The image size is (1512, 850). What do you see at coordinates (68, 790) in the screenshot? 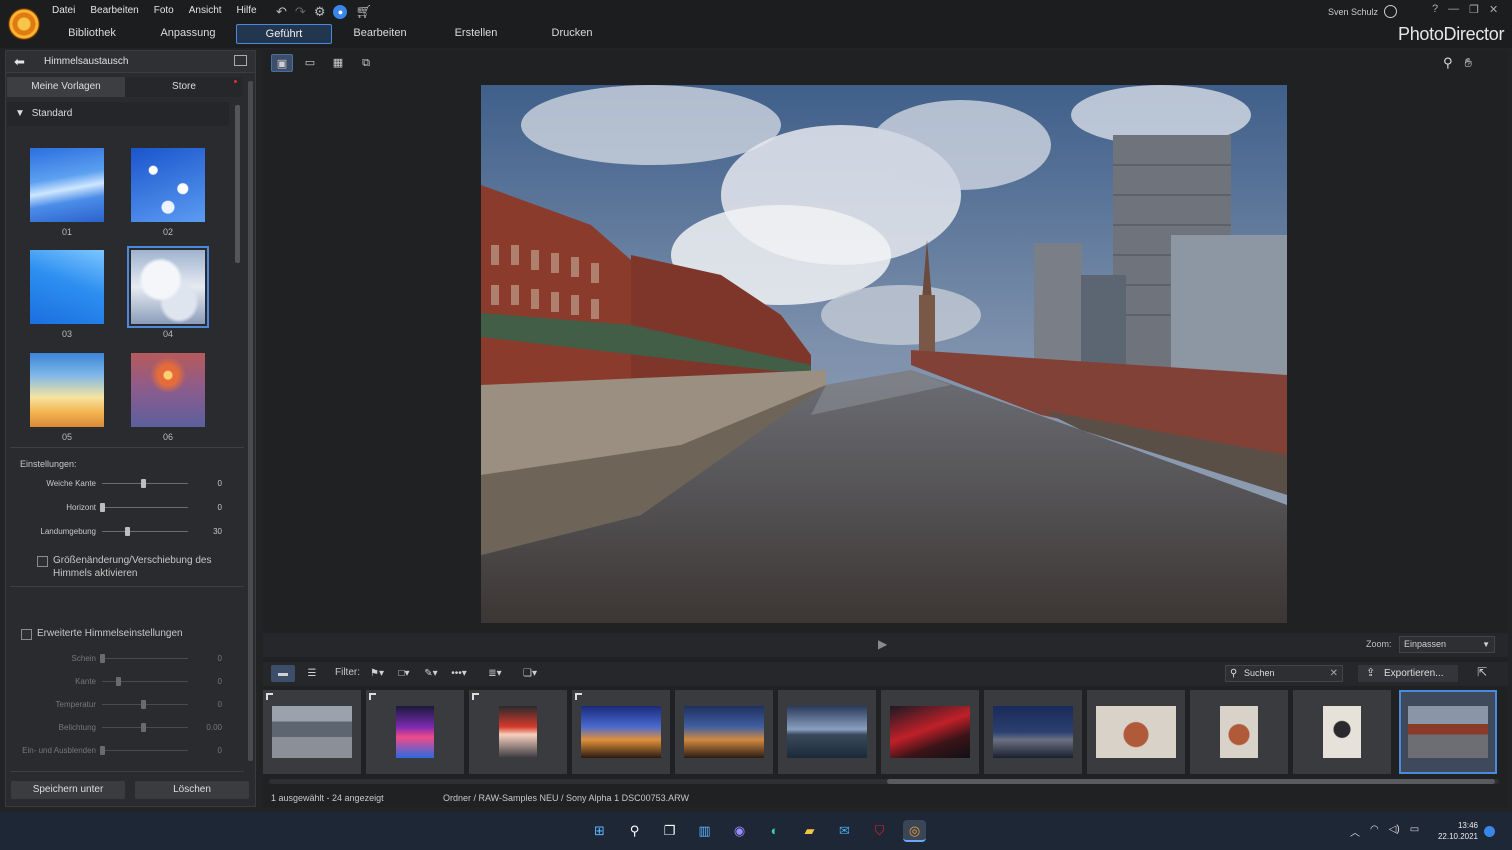
I see `save-as-button: Speichern unter` at bounding box center [68, 790].